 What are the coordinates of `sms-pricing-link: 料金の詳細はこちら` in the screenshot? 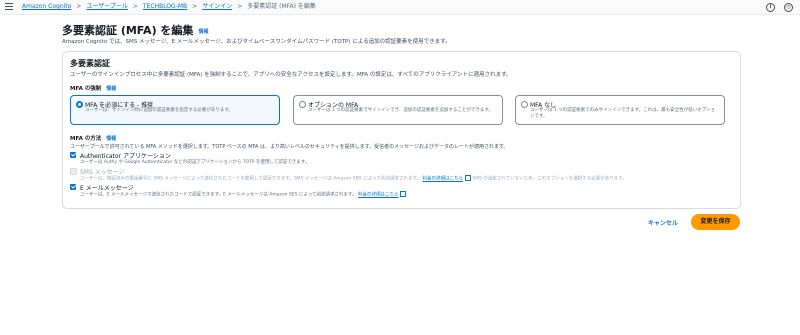 It's located at (442, 179).